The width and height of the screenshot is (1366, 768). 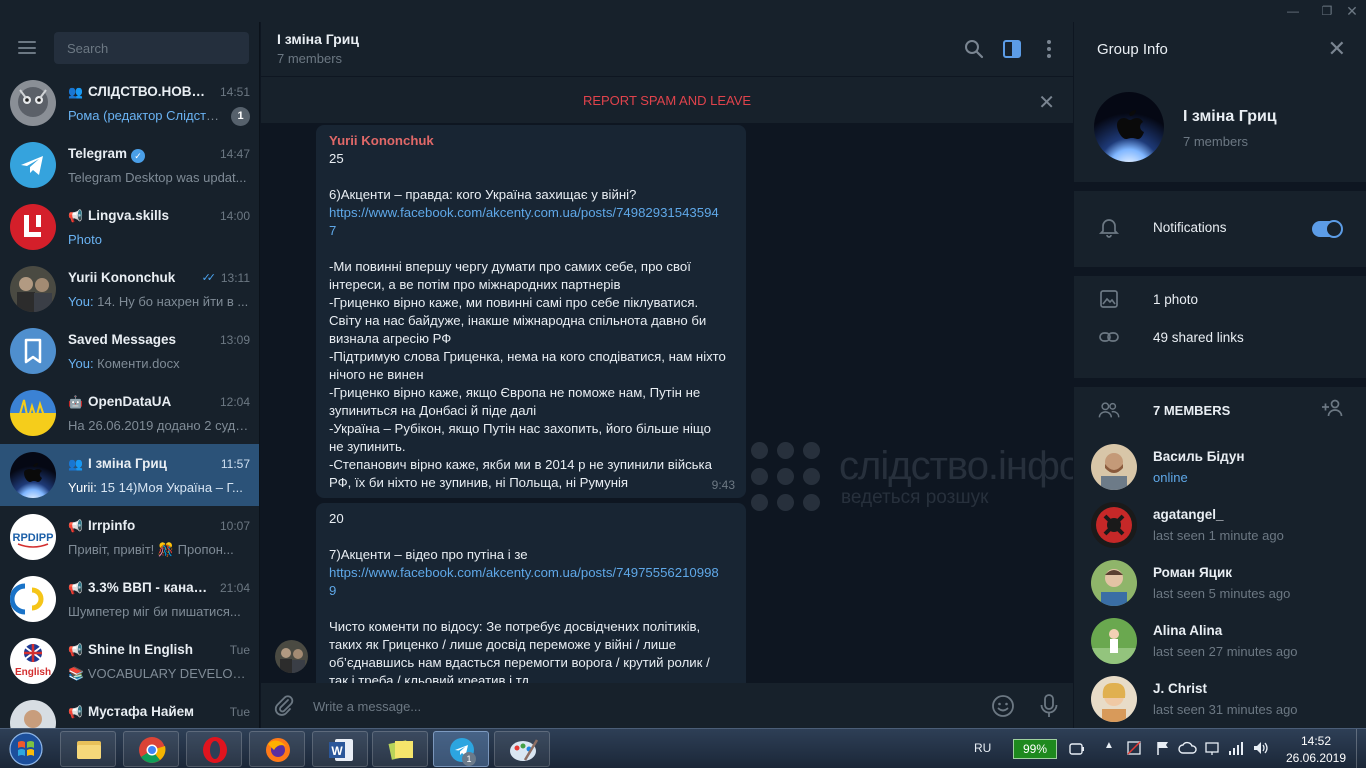 What do you see at coordinates (214, 749) in the screenshot?
I see `taskbar-opera` at bounding box center [214, 749].